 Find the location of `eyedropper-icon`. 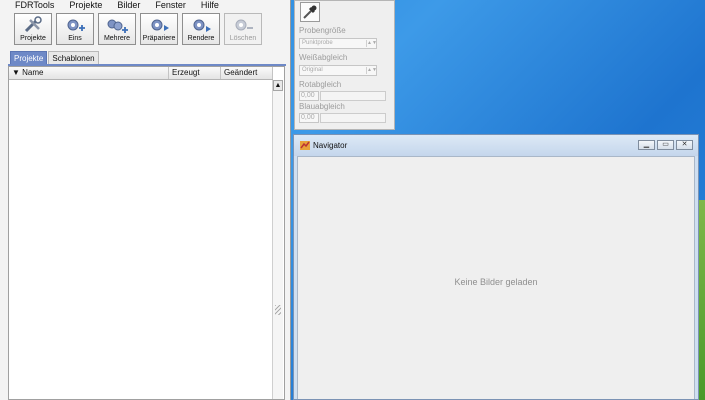

eyedropper-icon is located at coordinates (310, 12).